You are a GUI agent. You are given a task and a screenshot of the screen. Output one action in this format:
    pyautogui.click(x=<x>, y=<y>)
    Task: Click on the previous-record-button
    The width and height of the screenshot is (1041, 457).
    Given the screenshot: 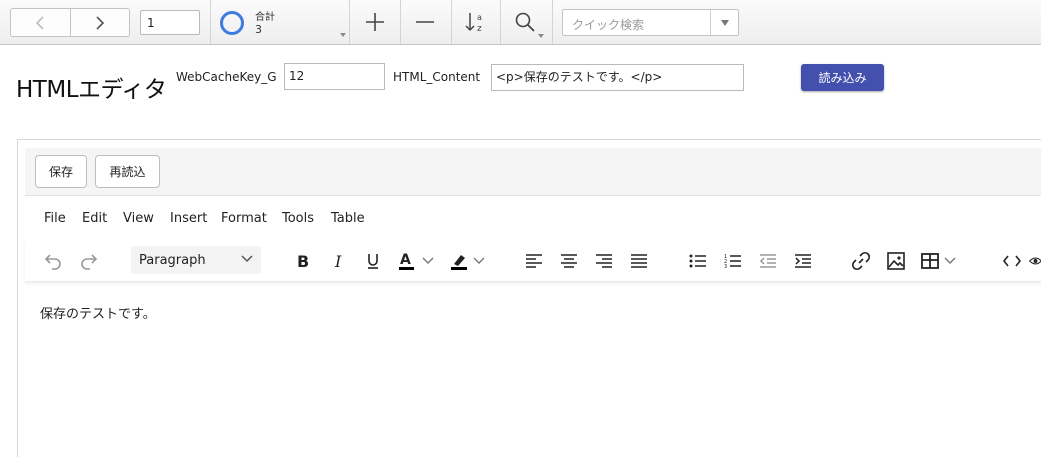 What is the action you would take?
    pyautogui.click(x=40, y=22)
    